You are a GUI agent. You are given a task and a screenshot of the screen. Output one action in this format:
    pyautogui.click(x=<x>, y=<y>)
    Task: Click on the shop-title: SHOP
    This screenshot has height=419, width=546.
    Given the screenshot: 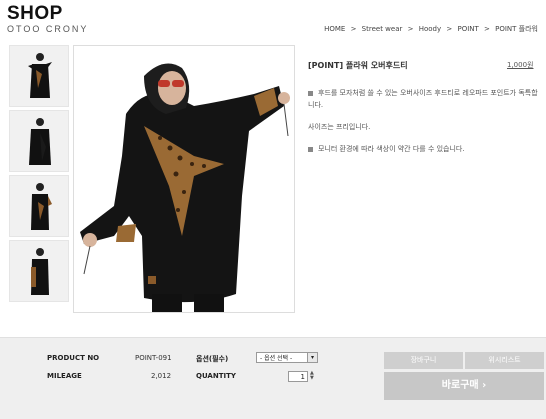 What is the action you would take?
    pyautogui.click(x=35, y=13)
    